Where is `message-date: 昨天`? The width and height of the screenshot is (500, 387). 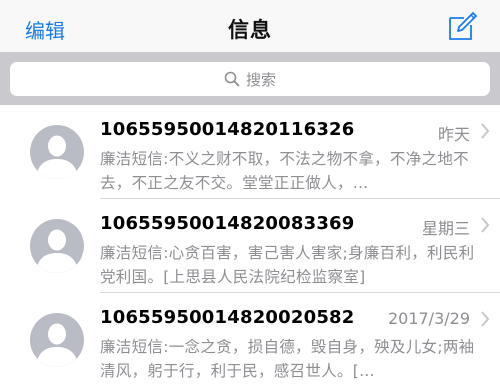
message-date: 昨天 is located at coordinates (453, 134).